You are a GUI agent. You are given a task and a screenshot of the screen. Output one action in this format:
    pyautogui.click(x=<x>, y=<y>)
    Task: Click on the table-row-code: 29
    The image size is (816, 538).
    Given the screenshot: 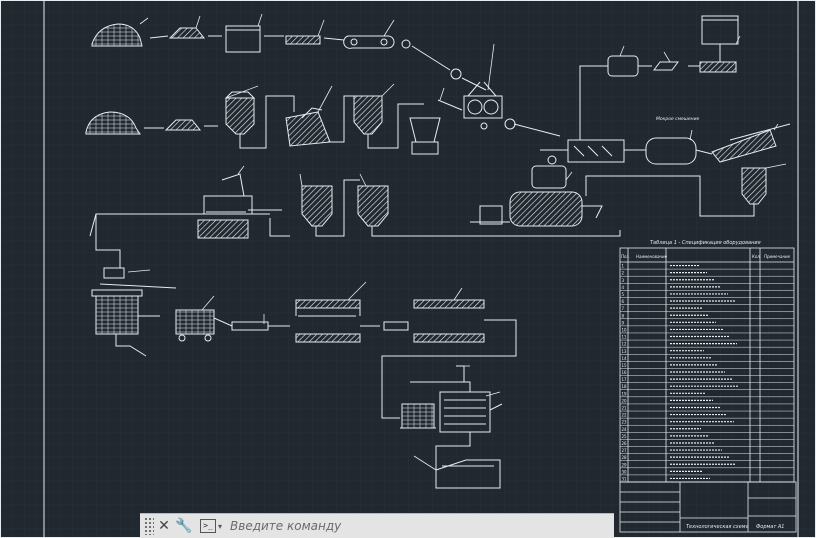 What is the action you would take?
    pyautogui.click(x=625, y=464)
    